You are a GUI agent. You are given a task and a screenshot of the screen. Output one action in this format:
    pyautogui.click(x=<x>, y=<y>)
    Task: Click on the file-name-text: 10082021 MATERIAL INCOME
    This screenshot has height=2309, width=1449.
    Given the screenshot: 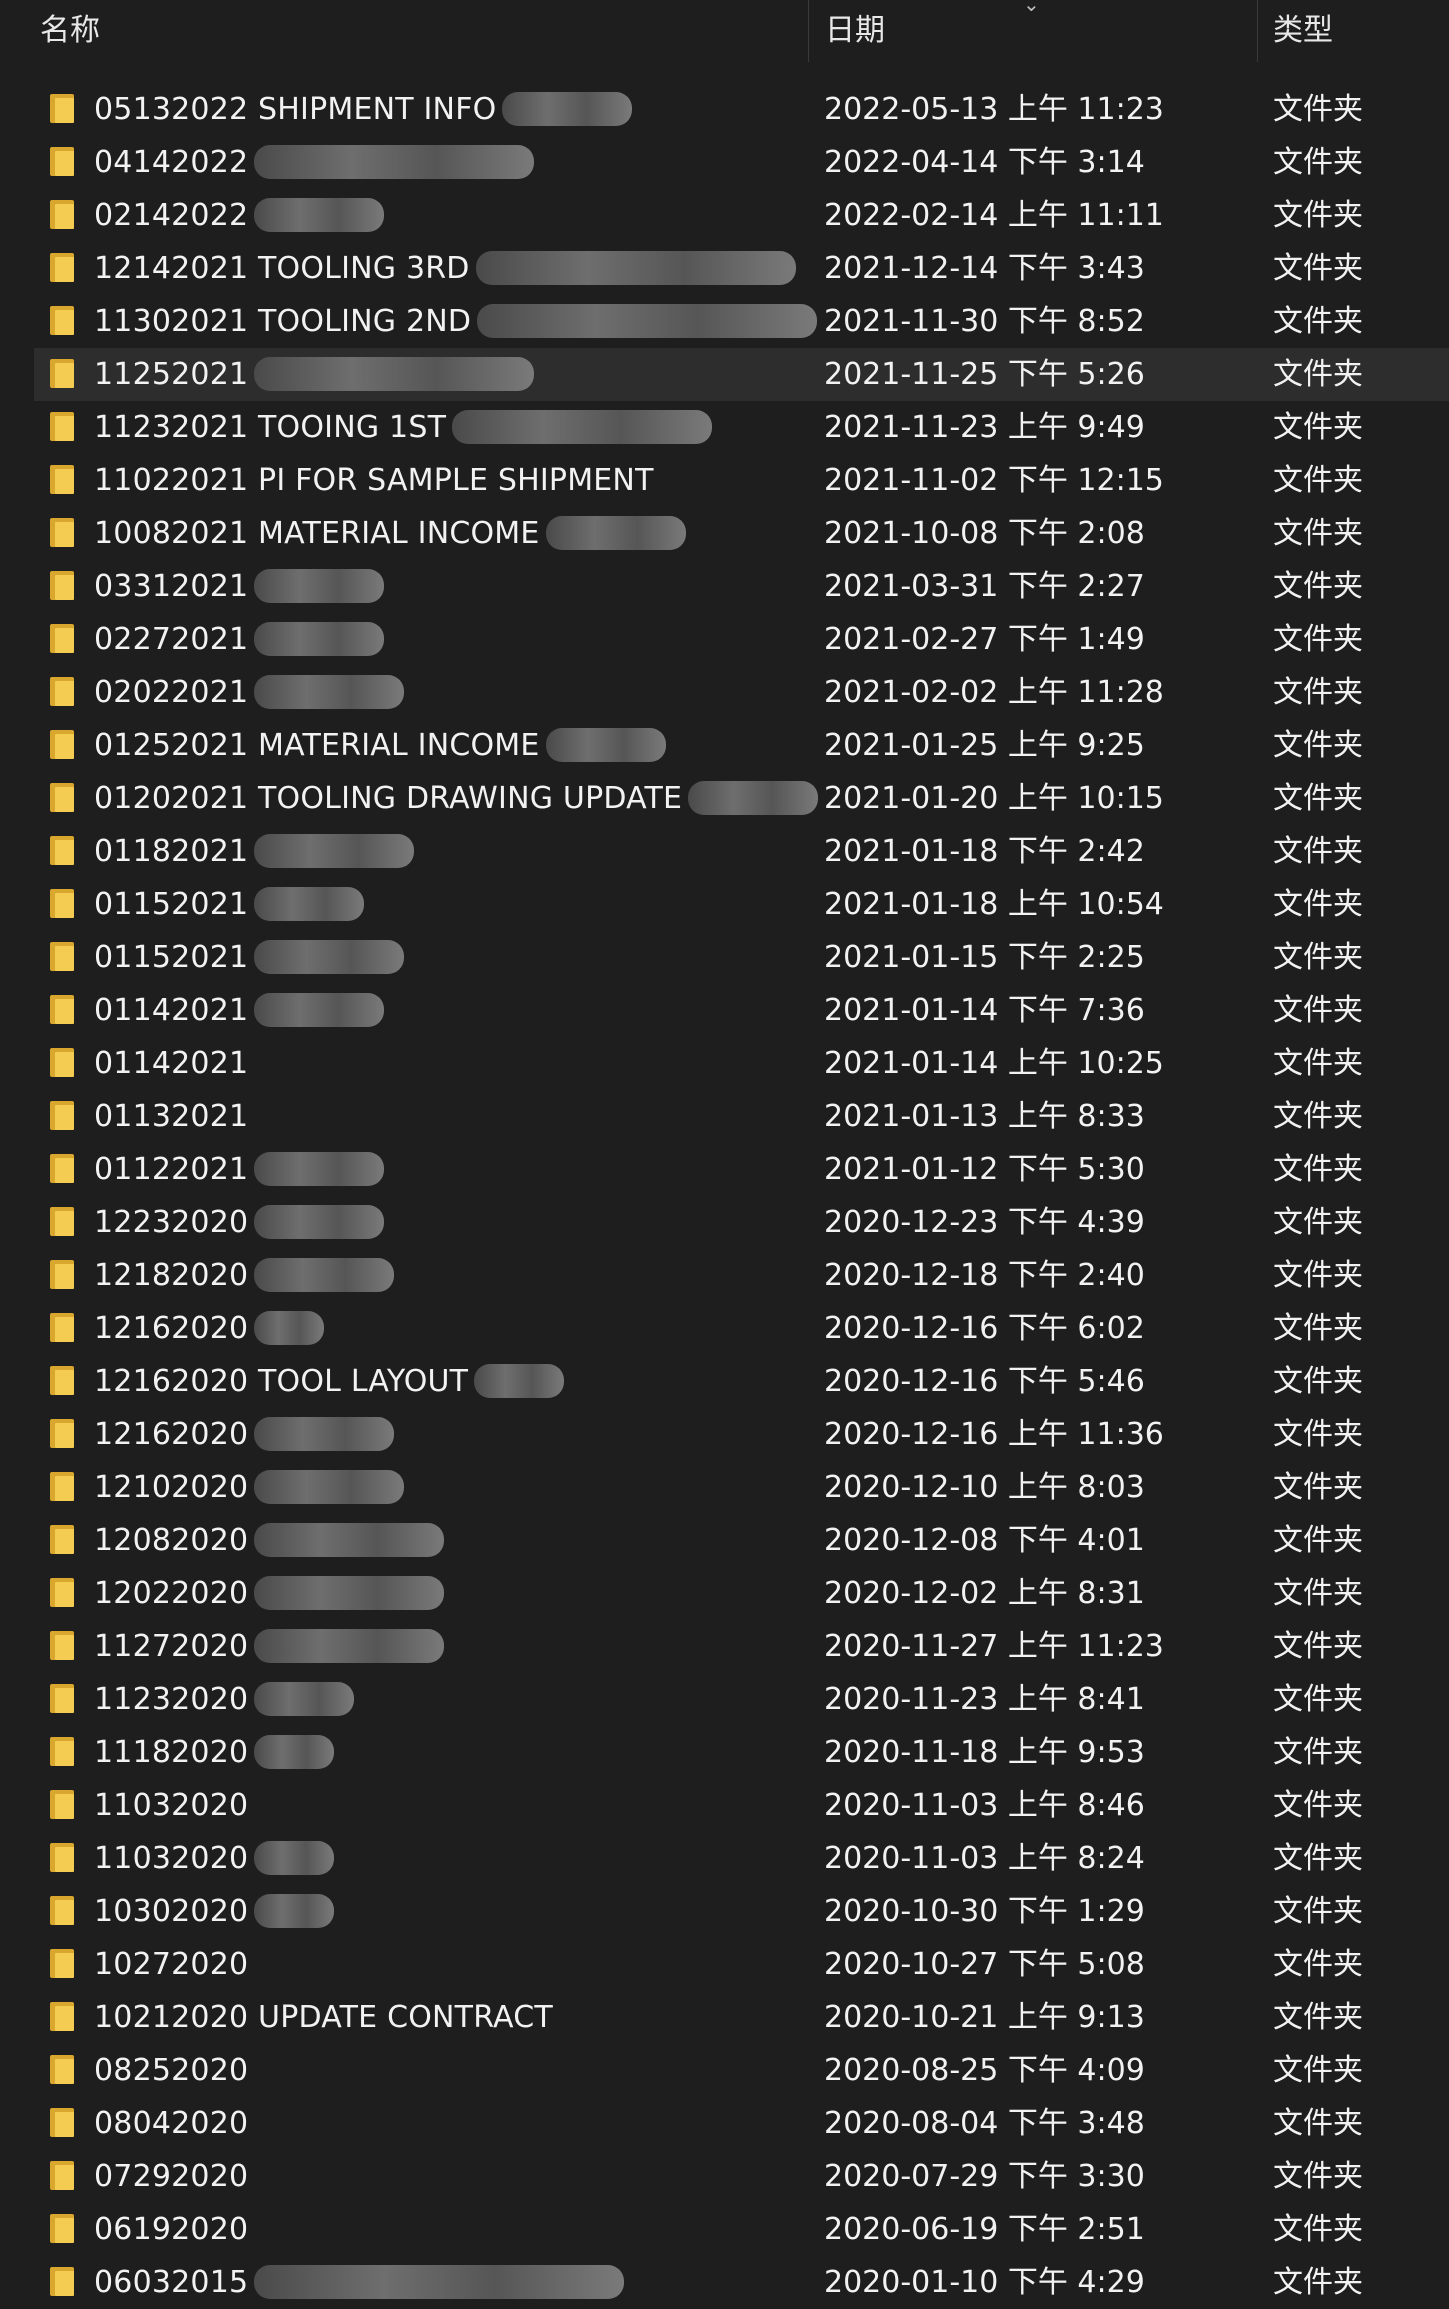 What is the action you would take?
    pyautogui.click(x=317, y=533)
    